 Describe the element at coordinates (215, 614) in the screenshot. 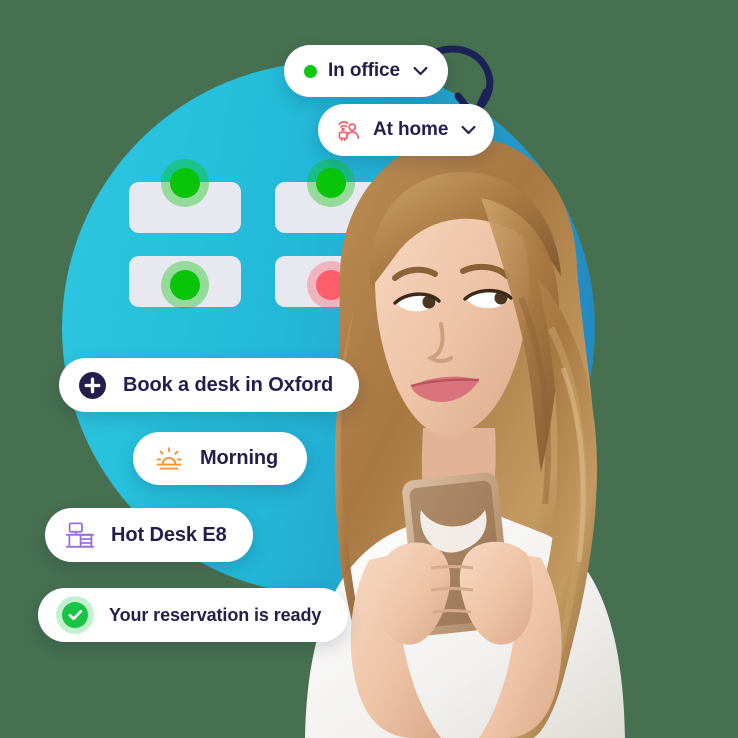

I see `action-chip-label: Your reservation is ready` at that location.